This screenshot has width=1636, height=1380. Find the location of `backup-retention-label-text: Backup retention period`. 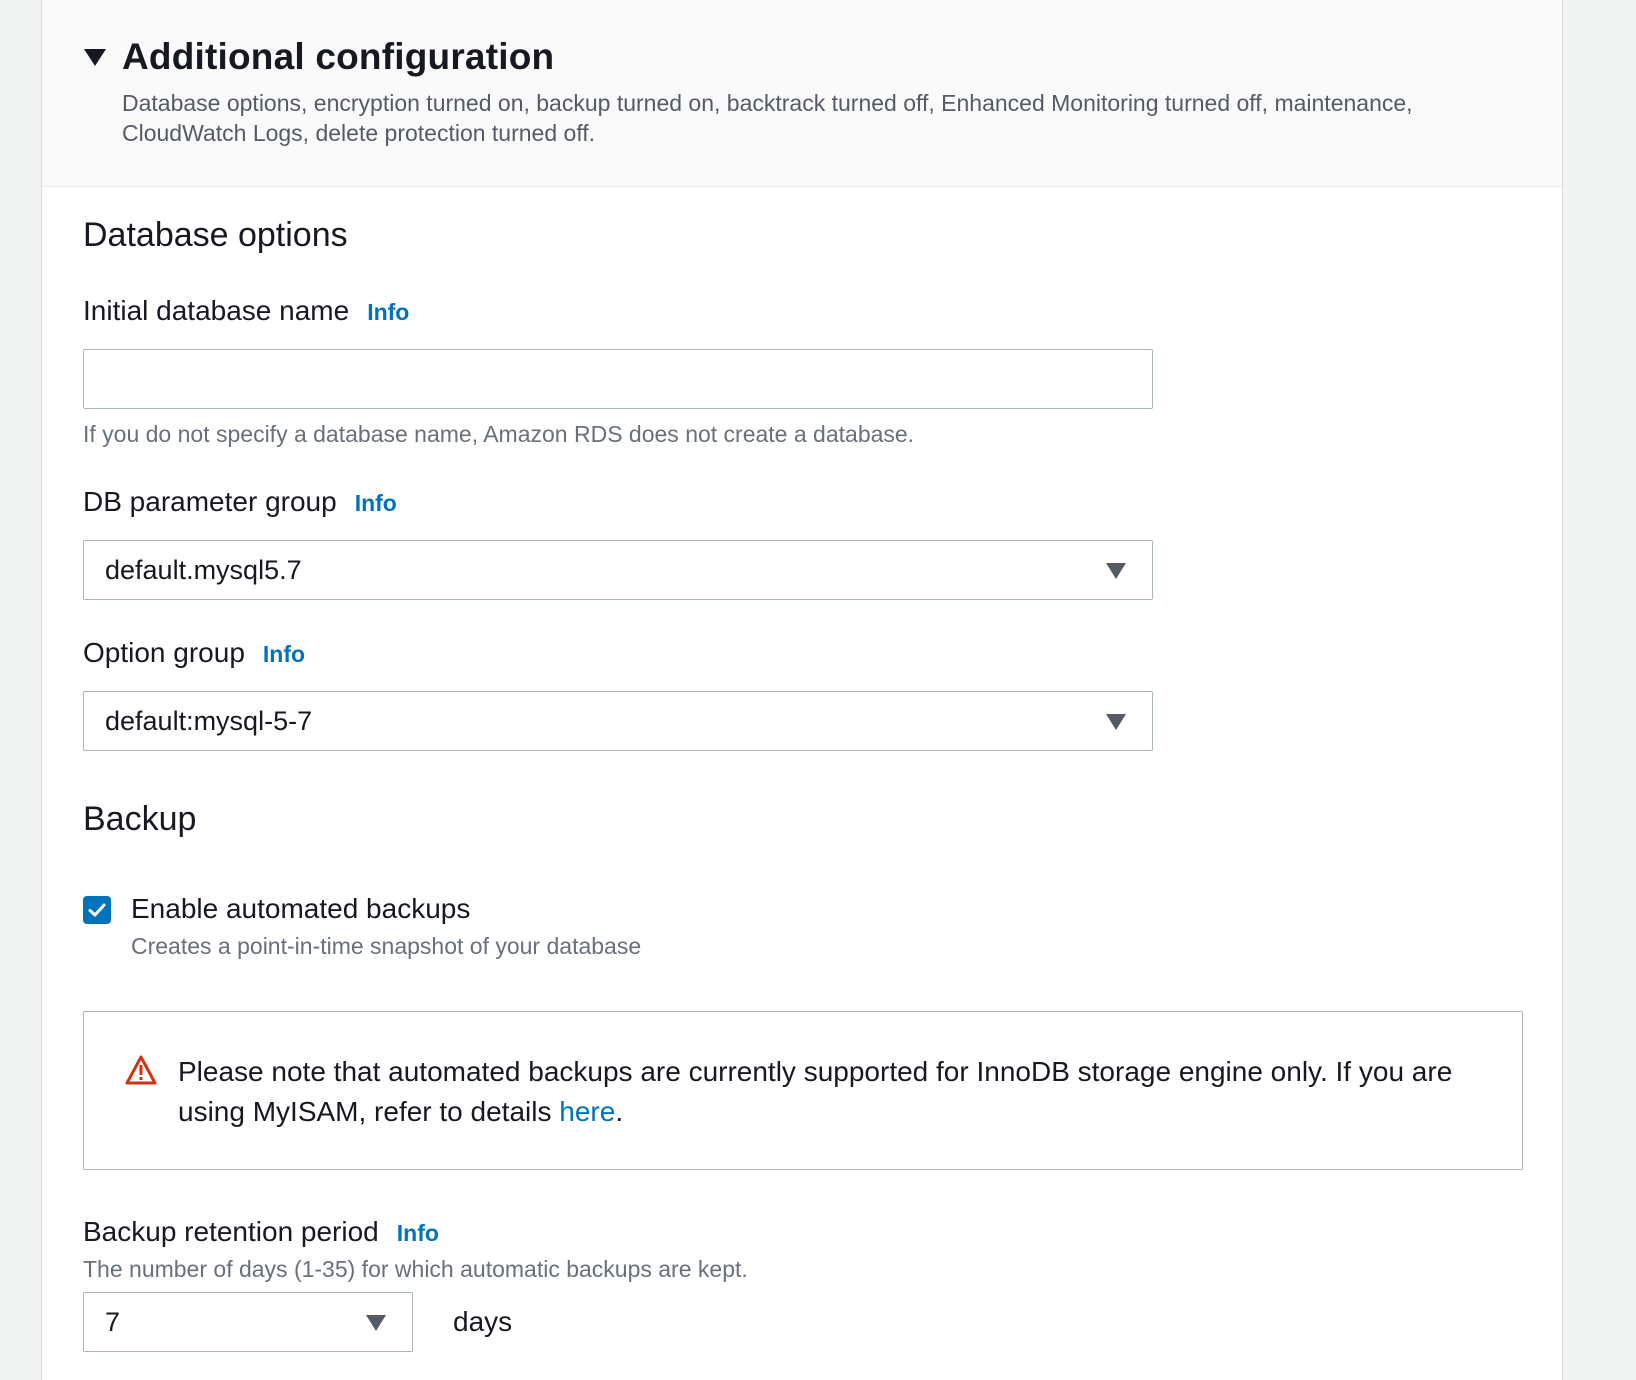

backup-retention-label-text: Backup retention period is located at coordinates (231, 1231).